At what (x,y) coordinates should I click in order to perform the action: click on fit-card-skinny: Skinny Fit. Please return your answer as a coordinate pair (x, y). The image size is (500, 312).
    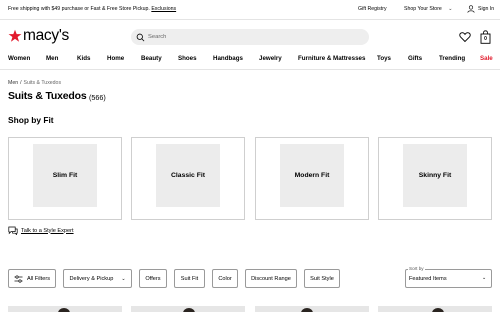
    Looking at the image, I should click on (435, 178).